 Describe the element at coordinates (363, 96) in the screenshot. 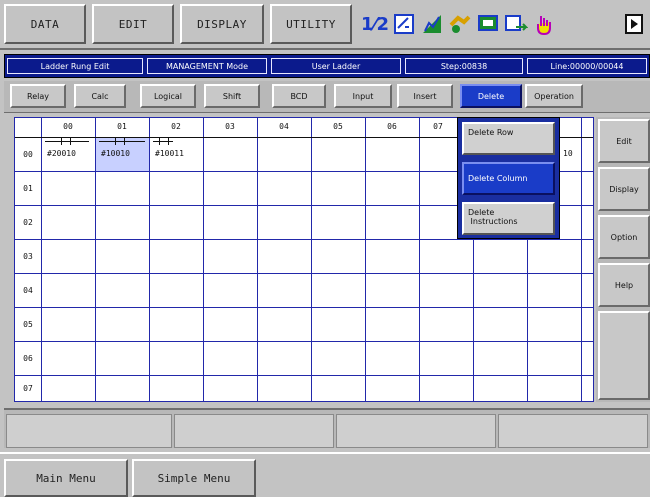

I see `input-button: Input` at that location.